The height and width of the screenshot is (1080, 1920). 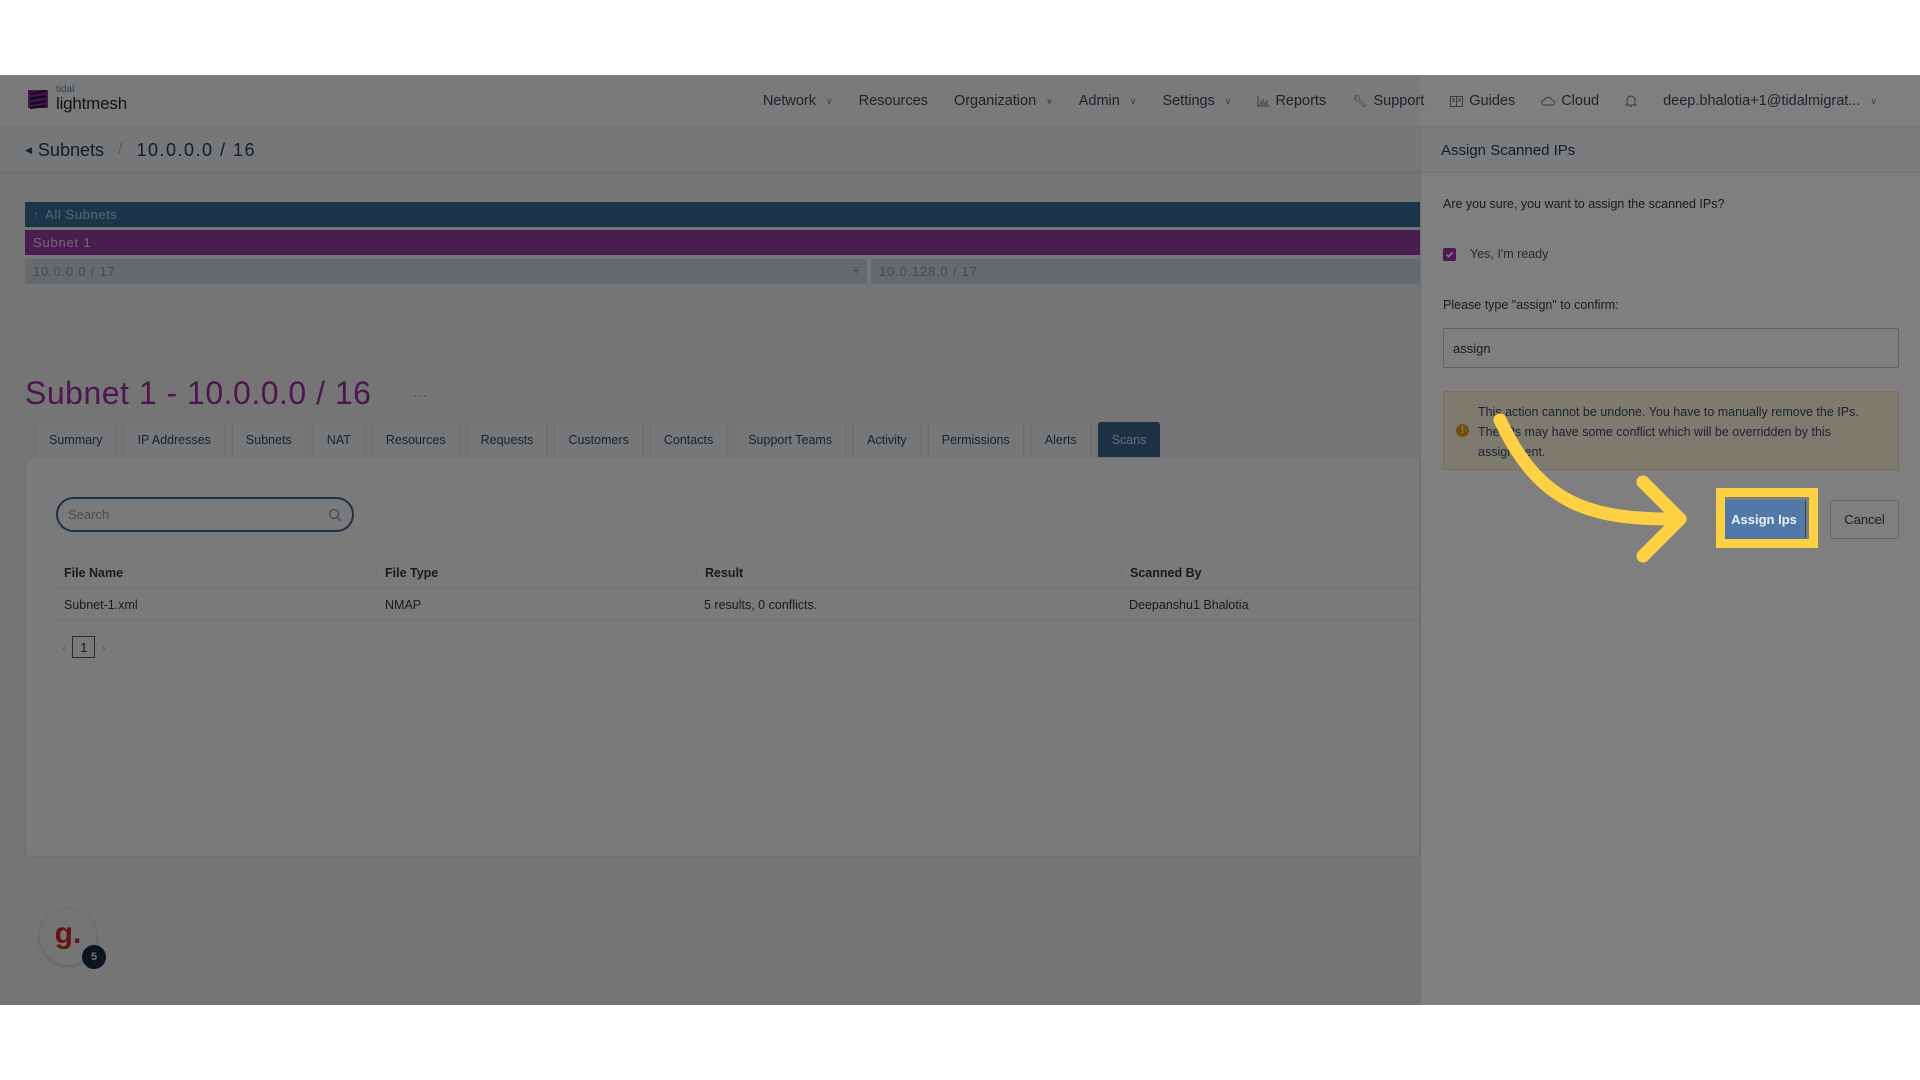 I want to click on tab-permissions: Permissions, so click(x=975, y=439).